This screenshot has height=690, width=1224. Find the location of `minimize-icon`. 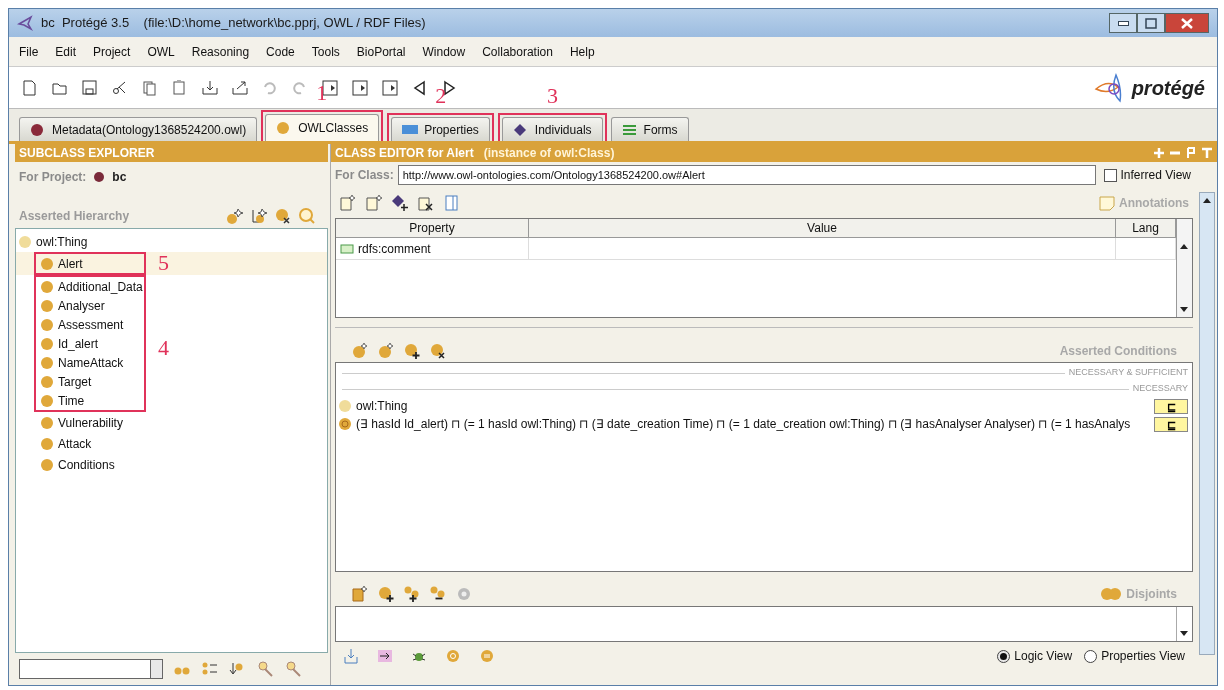

minimize-icon is located at coordinates (1123, 23).